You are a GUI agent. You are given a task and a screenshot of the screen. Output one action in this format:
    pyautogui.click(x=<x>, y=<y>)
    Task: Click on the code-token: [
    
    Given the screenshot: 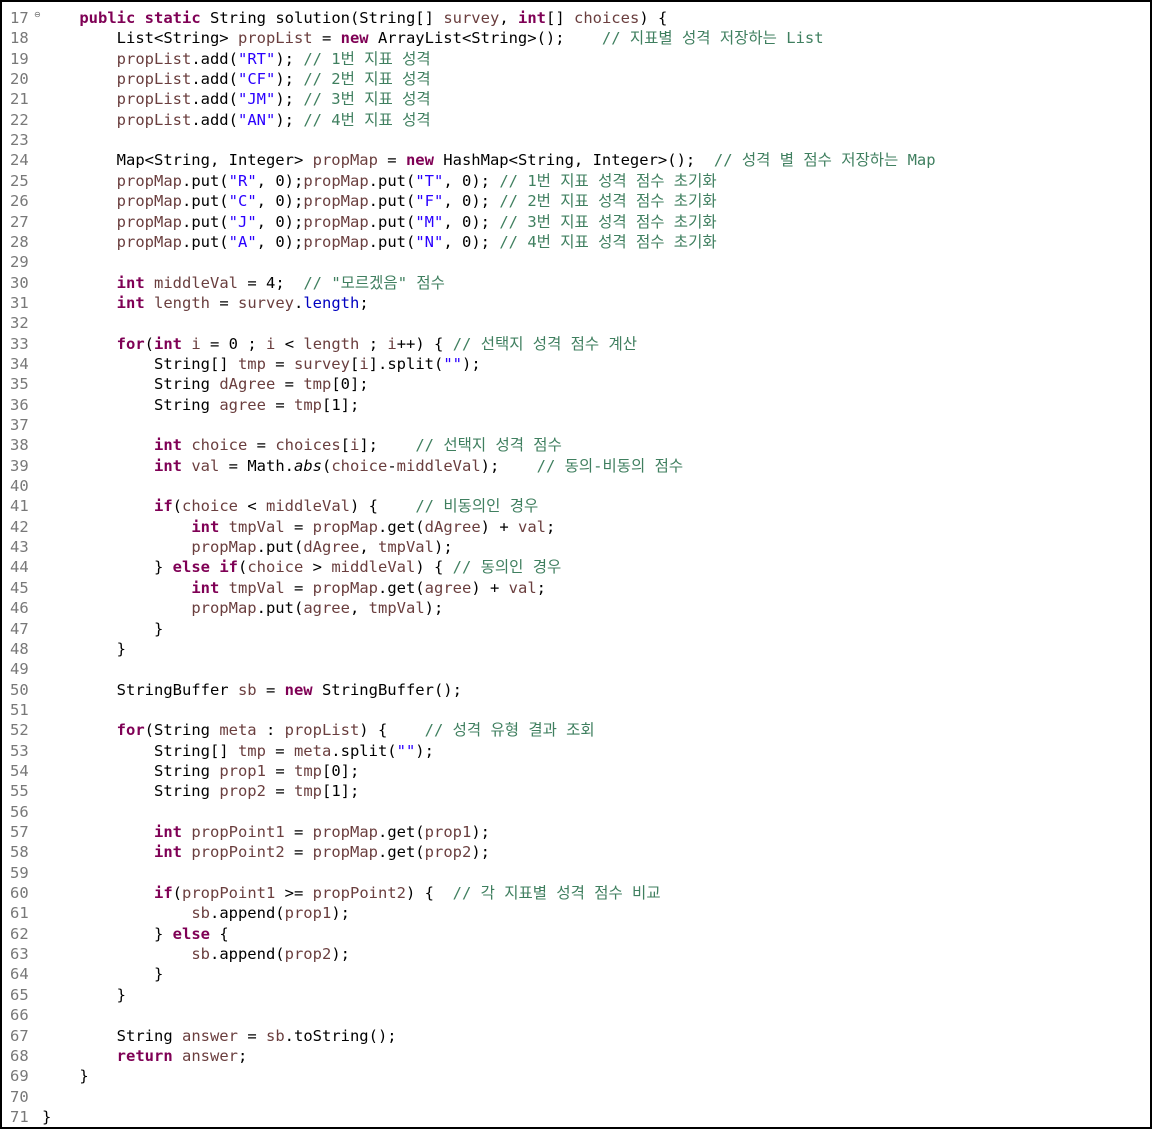 What is the action you would take?
    pyautogui.click(x=345, y=445)
    